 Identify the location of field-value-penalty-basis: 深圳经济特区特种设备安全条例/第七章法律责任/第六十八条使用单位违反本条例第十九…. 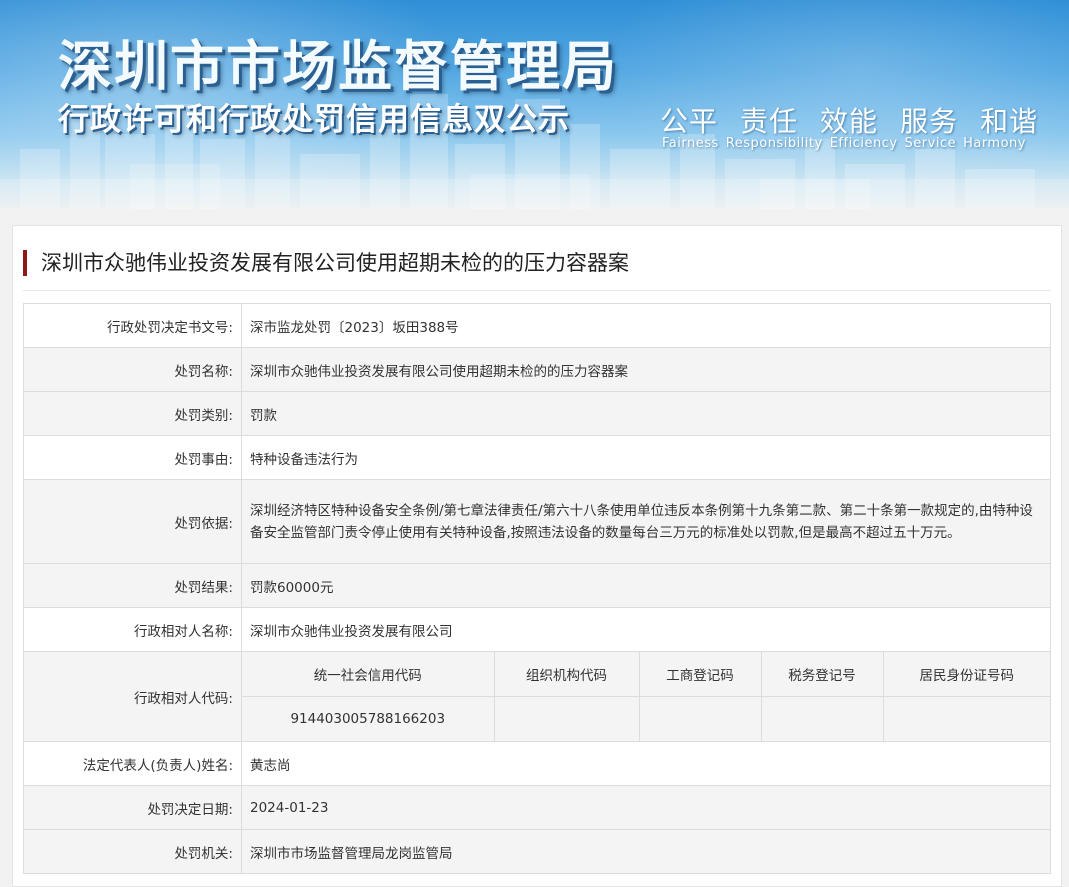
(646, 521).